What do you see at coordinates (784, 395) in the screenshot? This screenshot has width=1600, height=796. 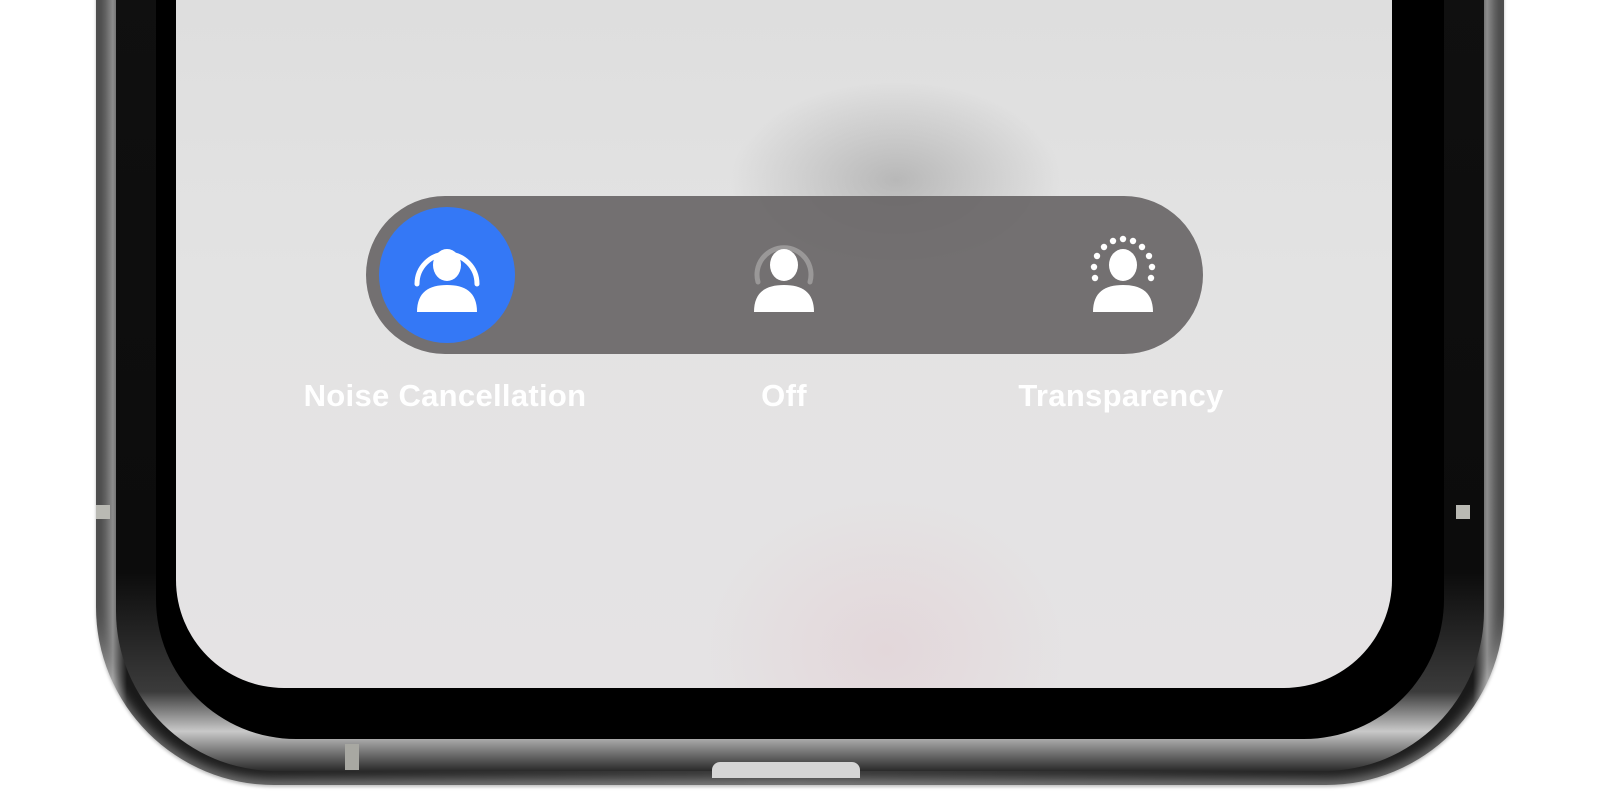 I see `off-label: Off` at bounding box center [784, 395].